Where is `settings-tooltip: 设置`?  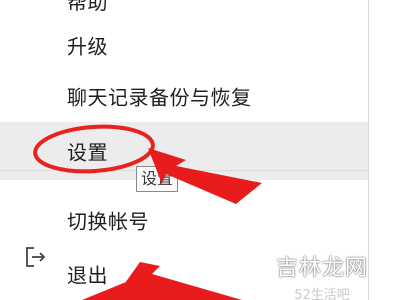
settings-tooltip: 设置 is located at coordinates (157, 179).